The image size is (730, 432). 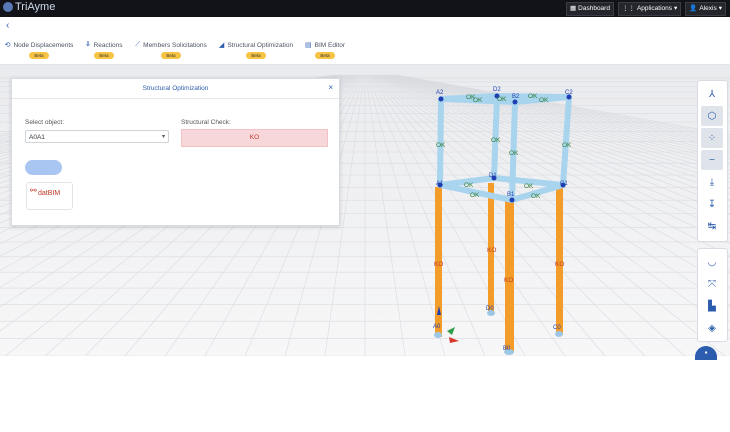 What do you see at coordinates (138, 44) in the screenshot?
I see `chart-line-icon: ⟋` at bounding box center [138, 44].